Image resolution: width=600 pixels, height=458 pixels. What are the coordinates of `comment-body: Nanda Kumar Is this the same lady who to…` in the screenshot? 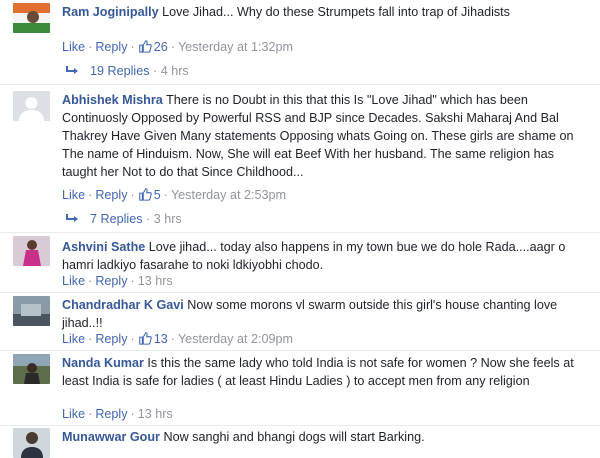 It's located at (327, 372).